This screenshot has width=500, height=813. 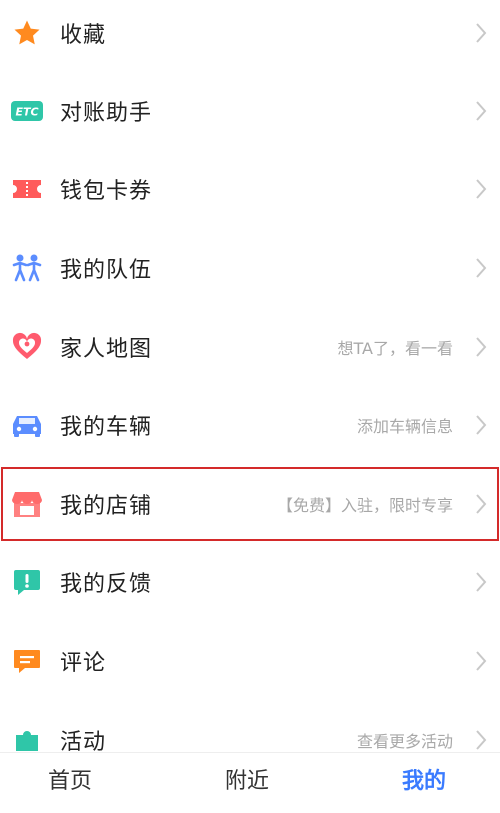 I want to click on menu-item-etc-assistant: ETC 对账助手, so click(x=250, y=111).